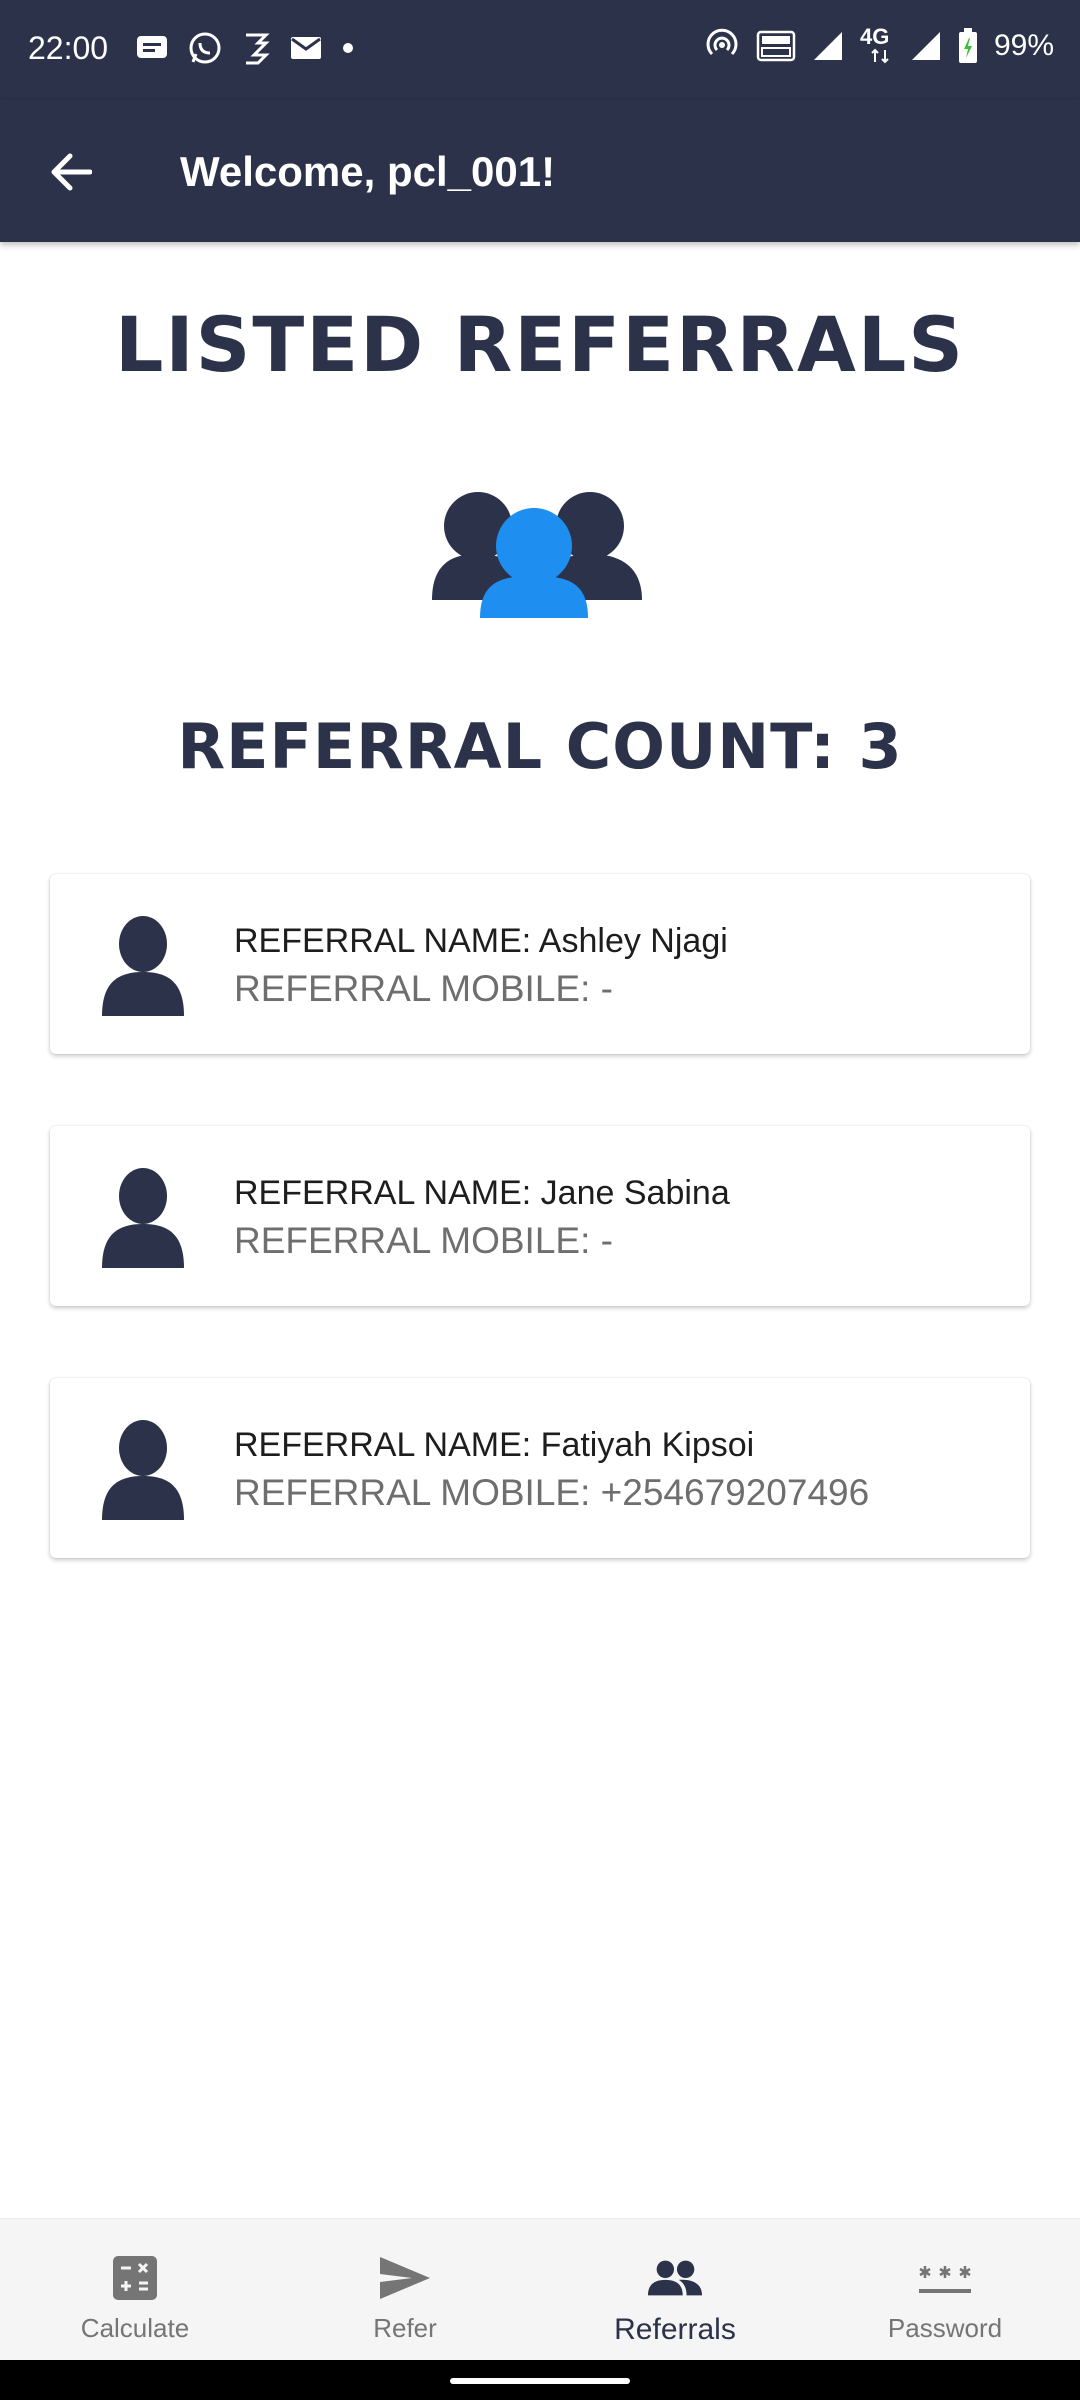  I want to click on referral-count-value: 3, so click(880, 746).